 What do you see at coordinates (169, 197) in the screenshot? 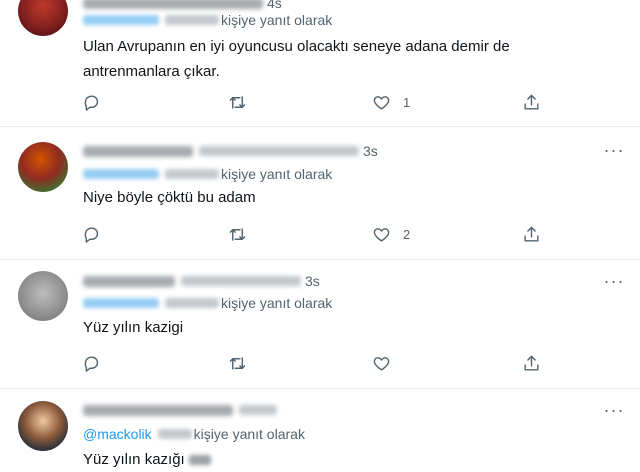
I see `tweet-text: Niye böyle çöktü bu adam` at bounding box center [169, 197].